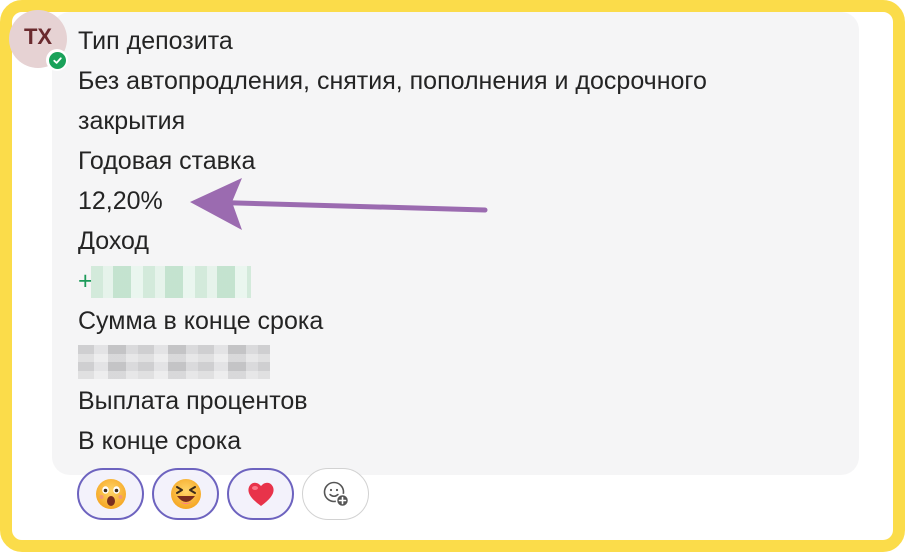 This screenshot has width=905, height=552. What do you see at coordinates (201, 321) in the screenshot?
I see `final-sum-label: Сумма в конце срока` at bounding box center [201, 321].